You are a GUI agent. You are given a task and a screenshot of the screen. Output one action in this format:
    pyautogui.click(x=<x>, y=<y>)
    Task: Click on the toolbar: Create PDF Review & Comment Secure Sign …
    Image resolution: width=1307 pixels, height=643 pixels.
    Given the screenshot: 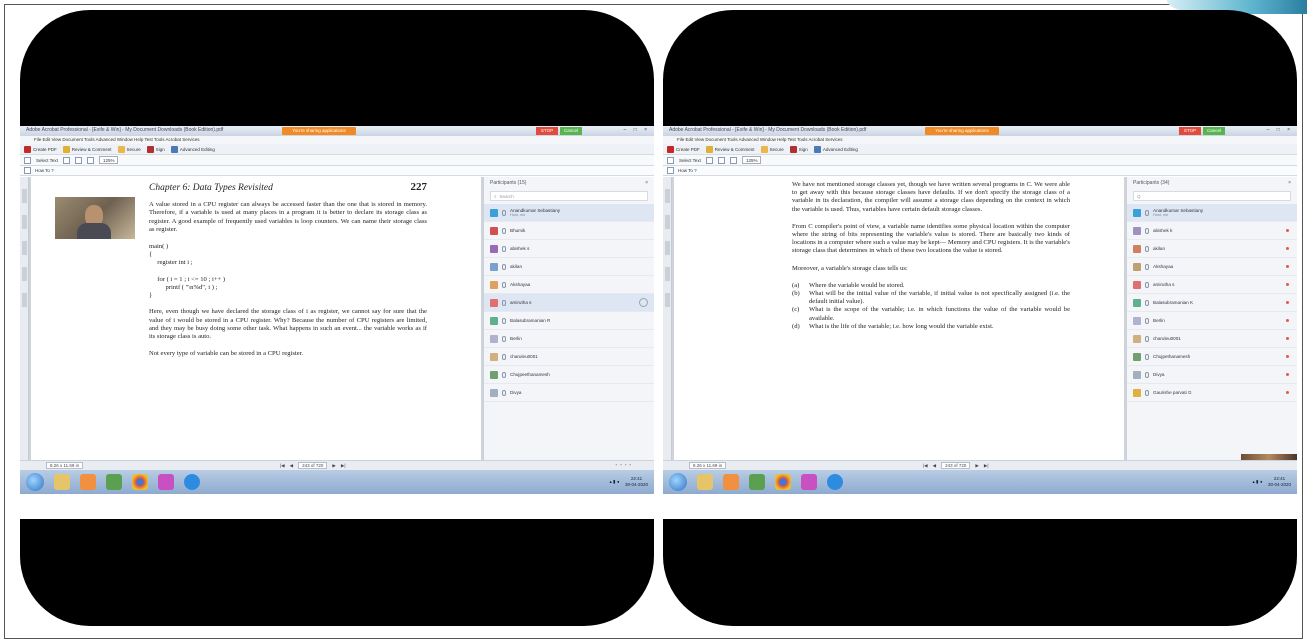 What is the action you would take?
    pyautogui.click(x=337, y=149)
    